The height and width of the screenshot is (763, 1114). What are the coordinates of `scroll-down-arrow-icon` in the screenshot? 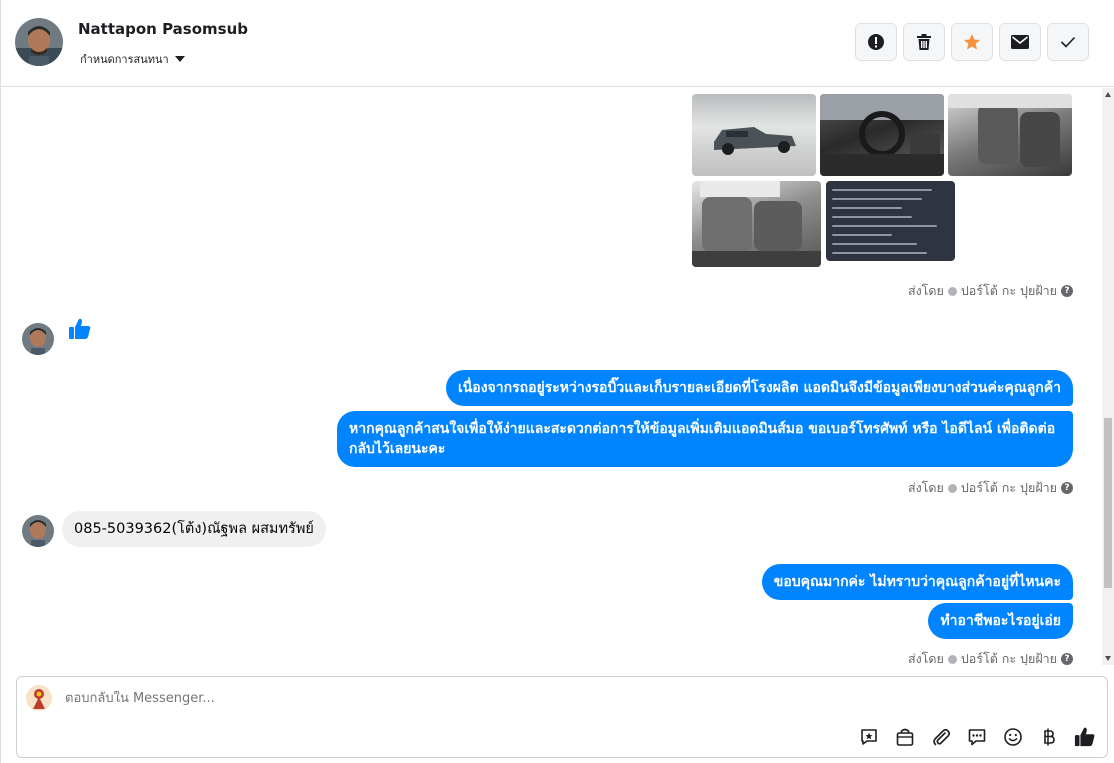 It's located at (1108, 658).